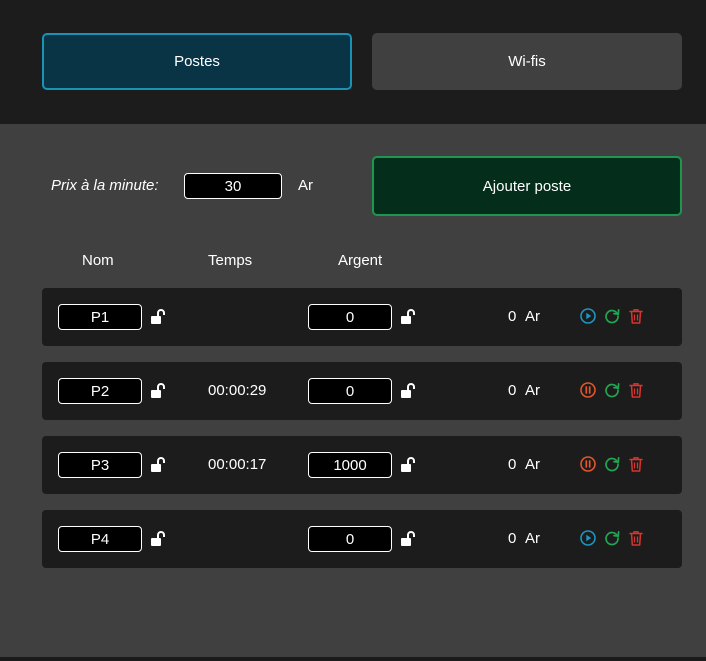 The height and width of the screenshot is (661, 706). I want to click on column-header-nom: Nom, so click(98, 260).